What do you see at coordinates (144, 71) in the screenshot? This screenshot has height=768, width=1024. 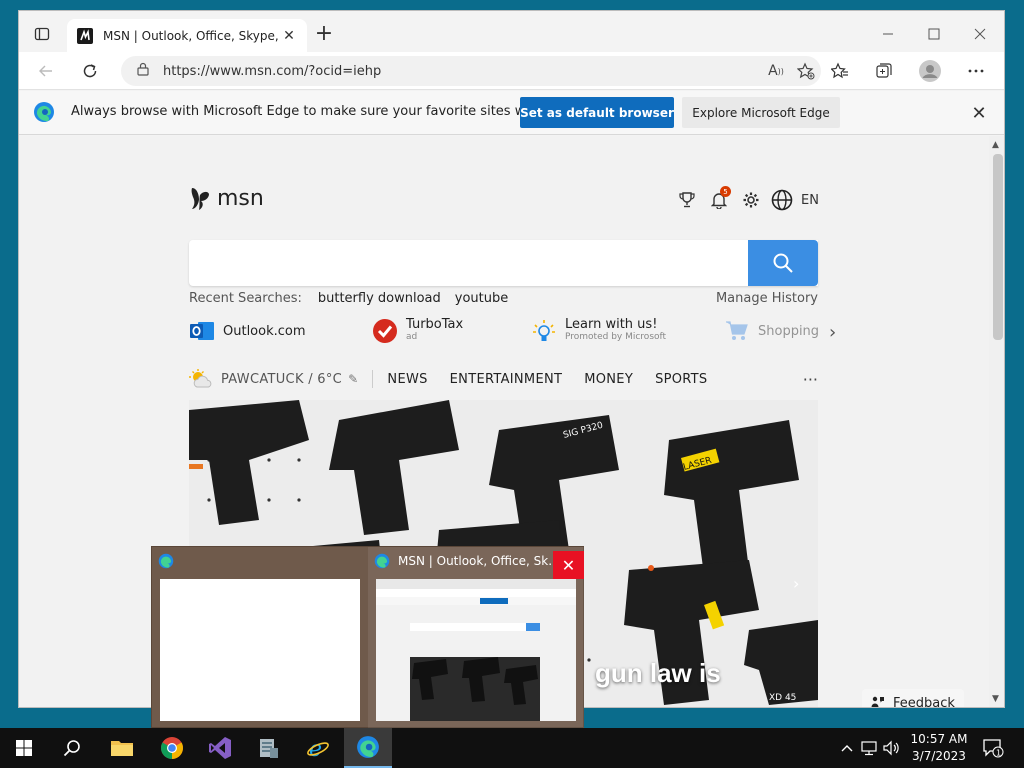 I see `lock-icon` at bounding box center [144, 71].